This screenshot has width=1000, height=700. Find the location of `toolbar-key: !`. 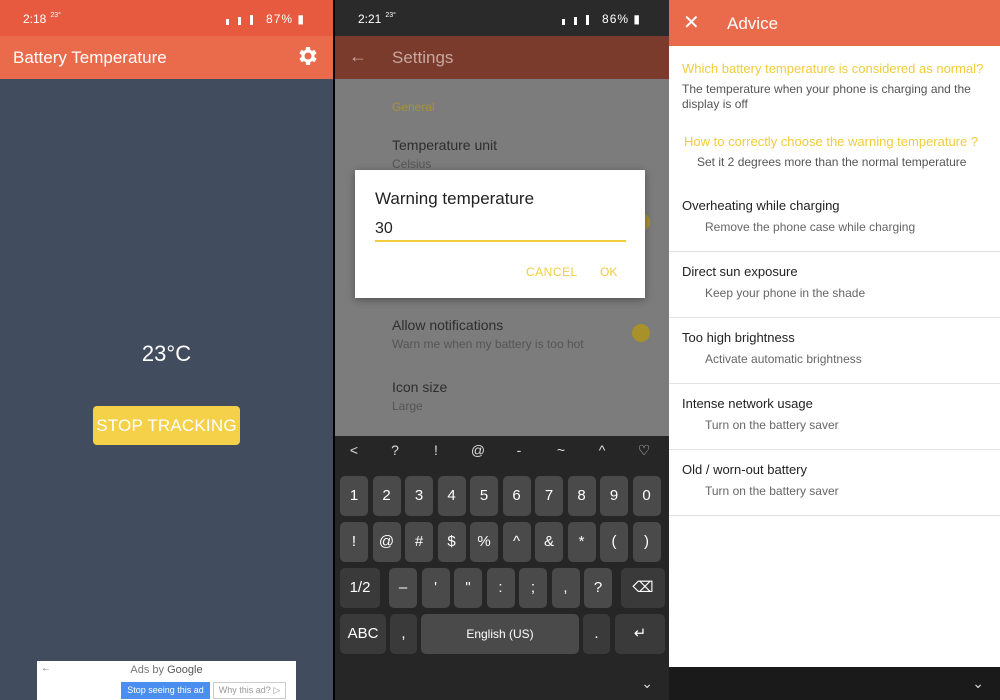

toolbar-key: ! is located at coordinates (436, 450).